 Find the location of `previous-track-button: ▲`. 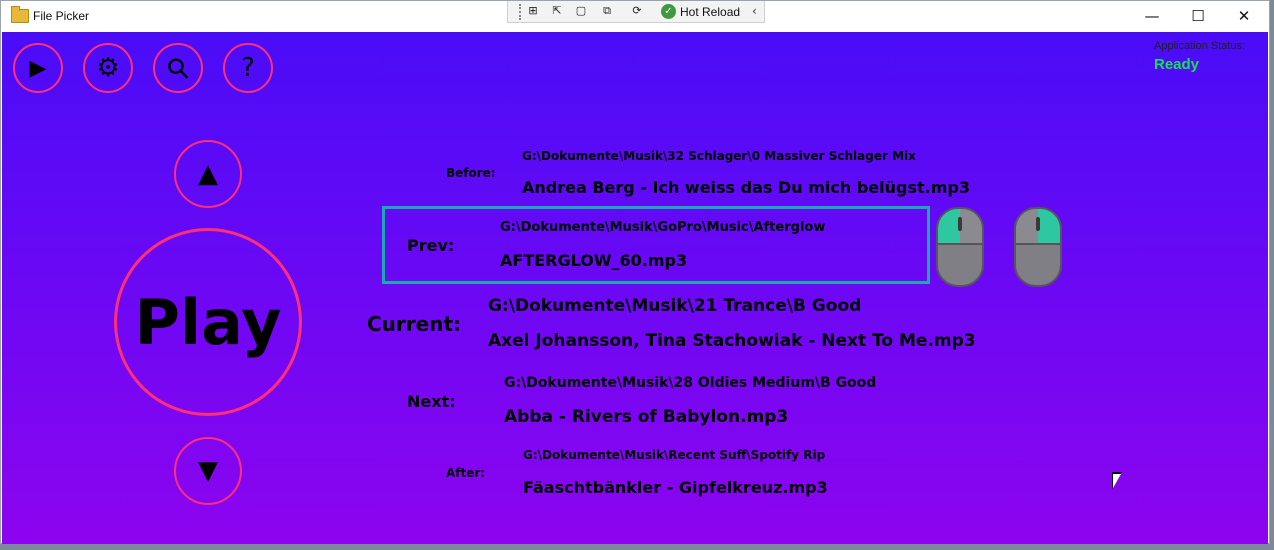

previous-track-button: ▲ is located at coordinates (208, 174).